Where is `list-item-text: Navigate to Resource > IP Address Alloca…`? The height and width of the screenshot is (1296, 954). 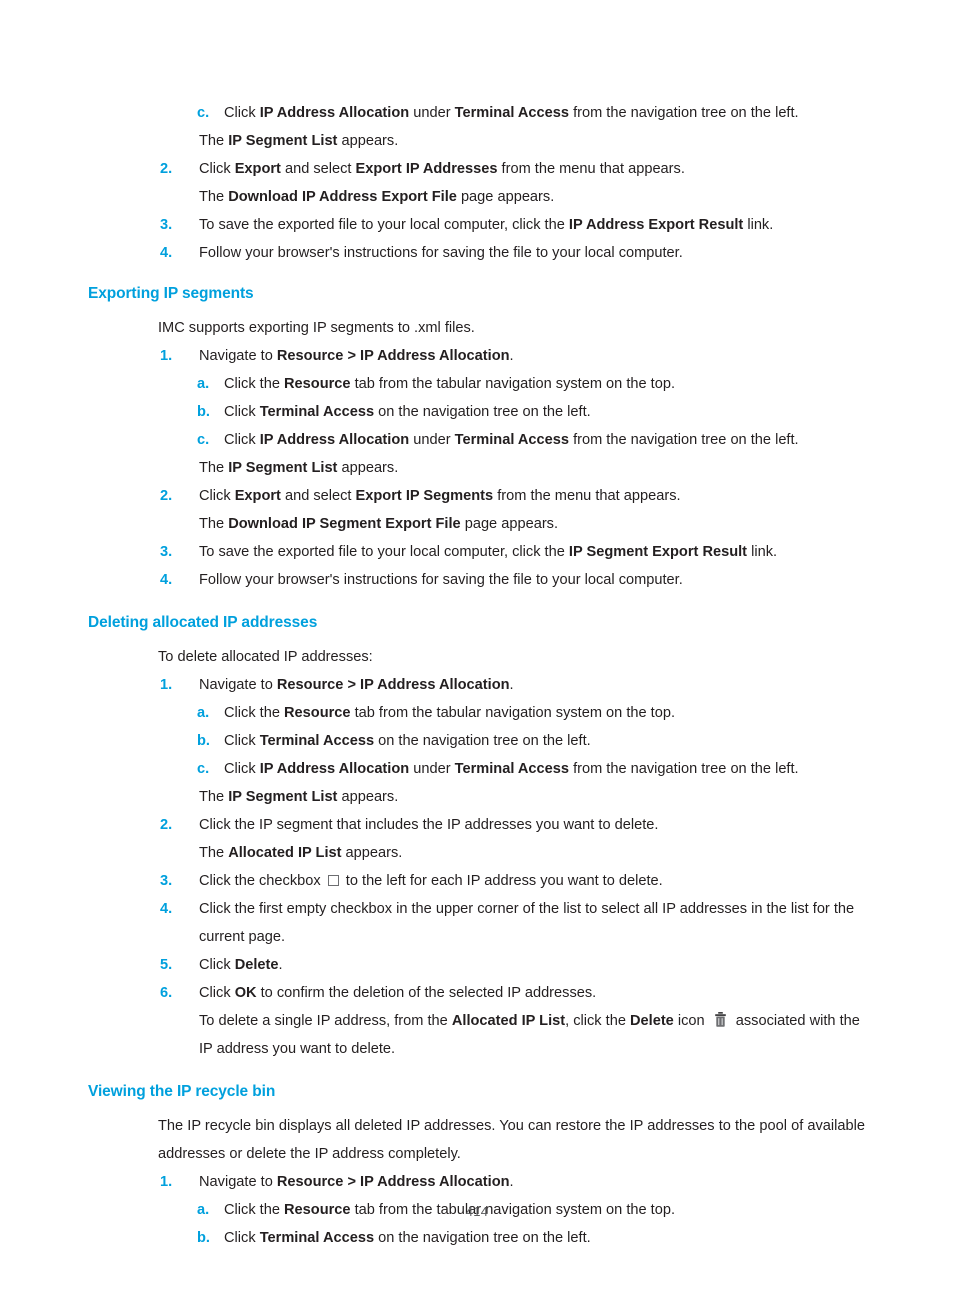
list-item-text: Navigate to Resource > IP Address Alloca… is located at coordinates (356, 1182).